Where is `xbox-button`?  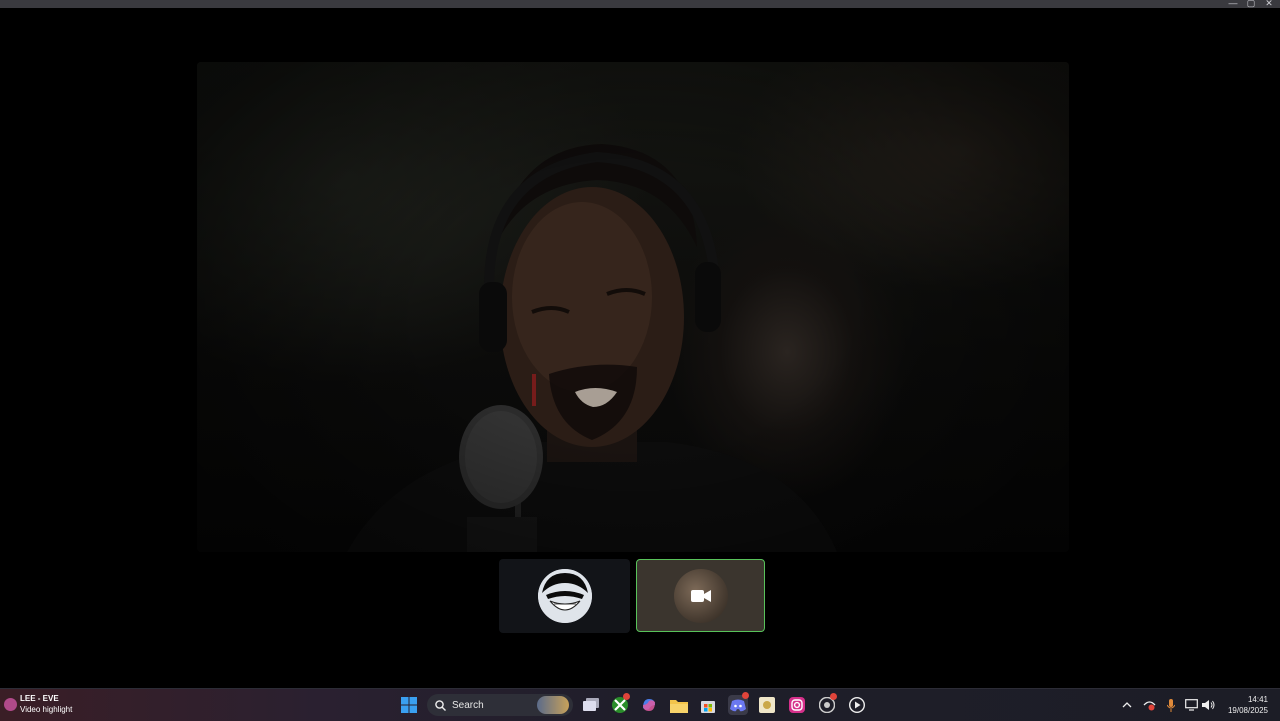 xbox-button is located at coordinates (620, 704).